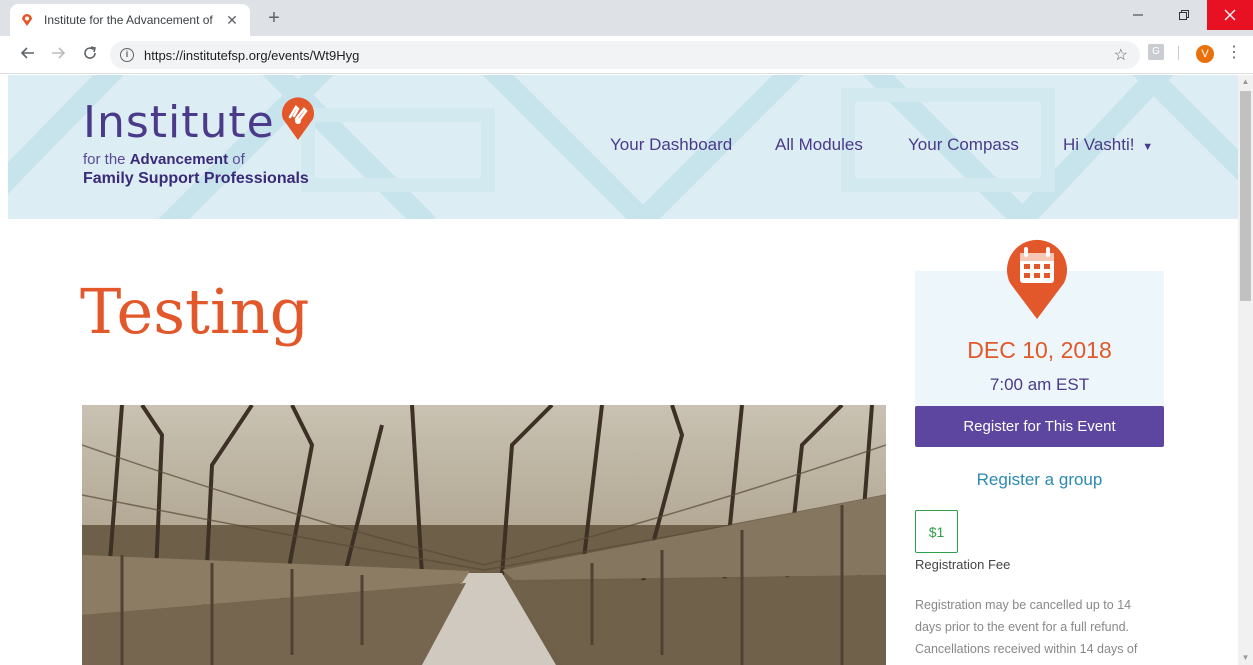 This screenshot has width=1253, height=665. What do you see at coordinates (90, 55) in the screenshot?
I see `reload-icon` at bounding box center [90, 55].